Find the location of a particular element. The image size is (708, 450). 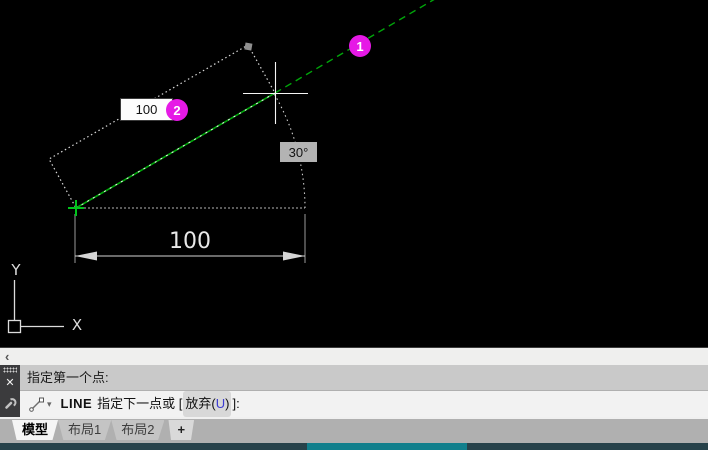

recent-commands-caret-icon: ▾ is located at coordinates (49, 404).